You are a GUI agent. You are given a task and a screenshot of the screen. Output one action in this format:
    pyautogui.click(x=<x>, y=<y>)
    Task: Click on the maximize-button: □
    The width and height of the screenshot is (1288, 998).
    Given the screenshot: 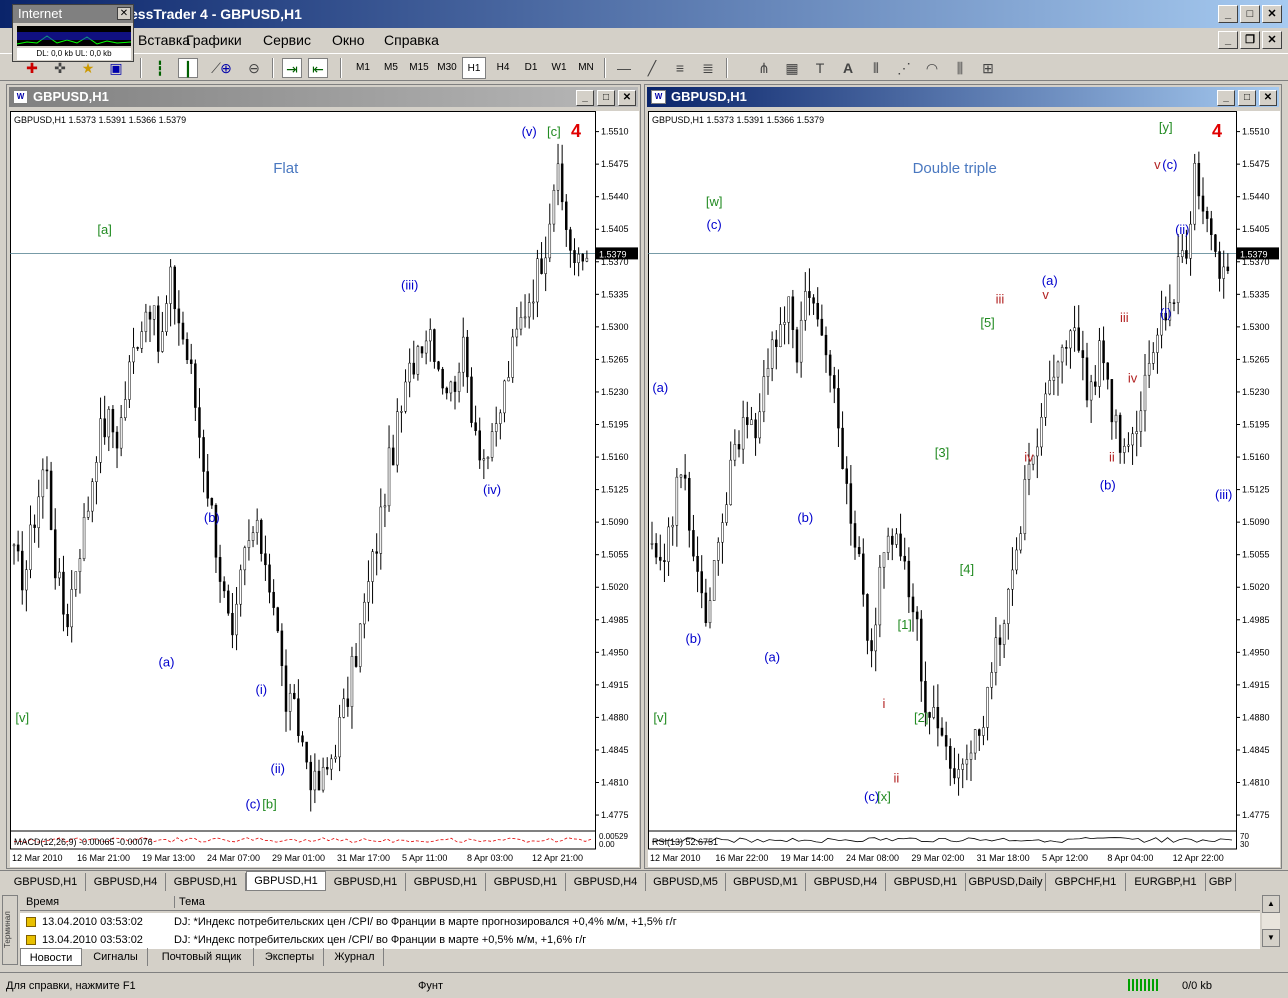 What is the action you would take?
    pyautogui.click(x=1250, y=14)
    